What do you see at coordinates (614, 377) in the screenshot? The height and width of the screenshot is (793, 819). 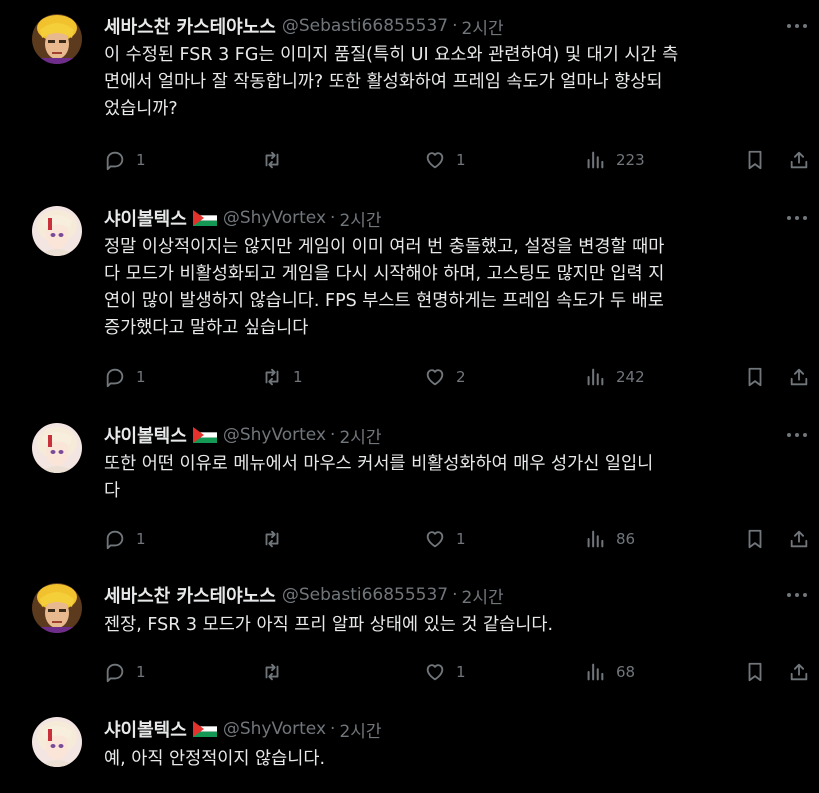 I see `views-button: 242` at bounding box center [614, 377].